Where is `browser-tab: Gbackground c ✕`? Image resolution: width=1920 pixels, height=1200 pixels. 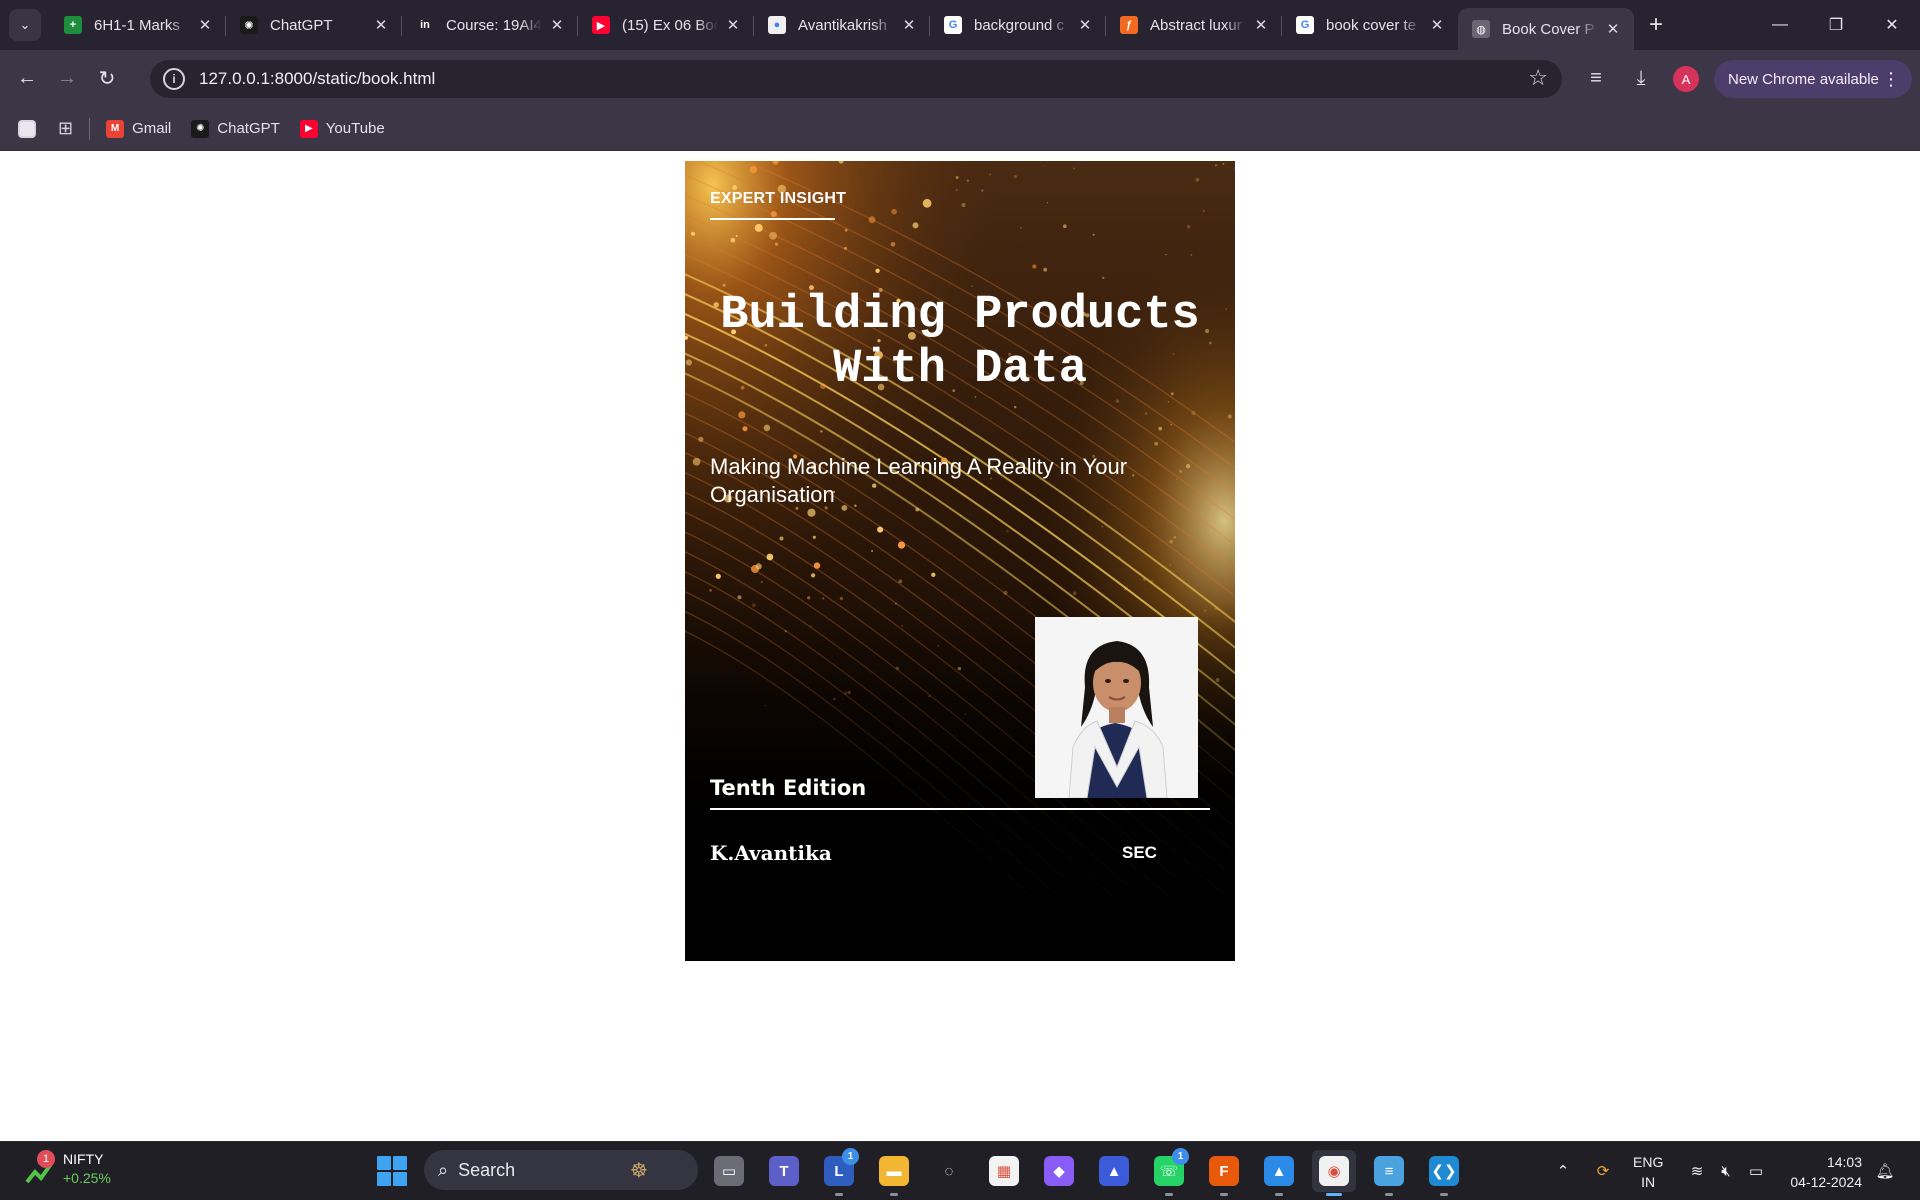
browser-tab: Gbackground c ✕ is located at coordinates (1018, 25).